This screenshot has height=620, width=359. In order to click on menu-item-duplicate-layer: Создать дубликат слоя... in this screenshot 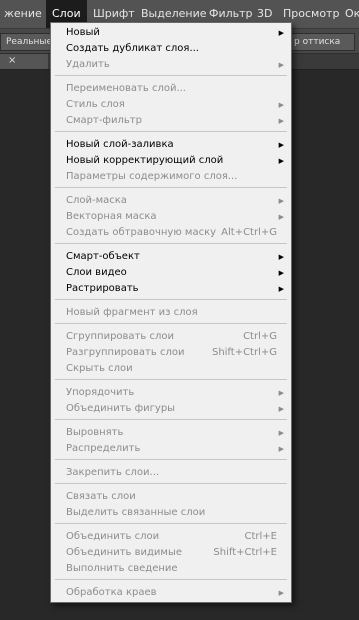, I will do `click(171, 49)`.